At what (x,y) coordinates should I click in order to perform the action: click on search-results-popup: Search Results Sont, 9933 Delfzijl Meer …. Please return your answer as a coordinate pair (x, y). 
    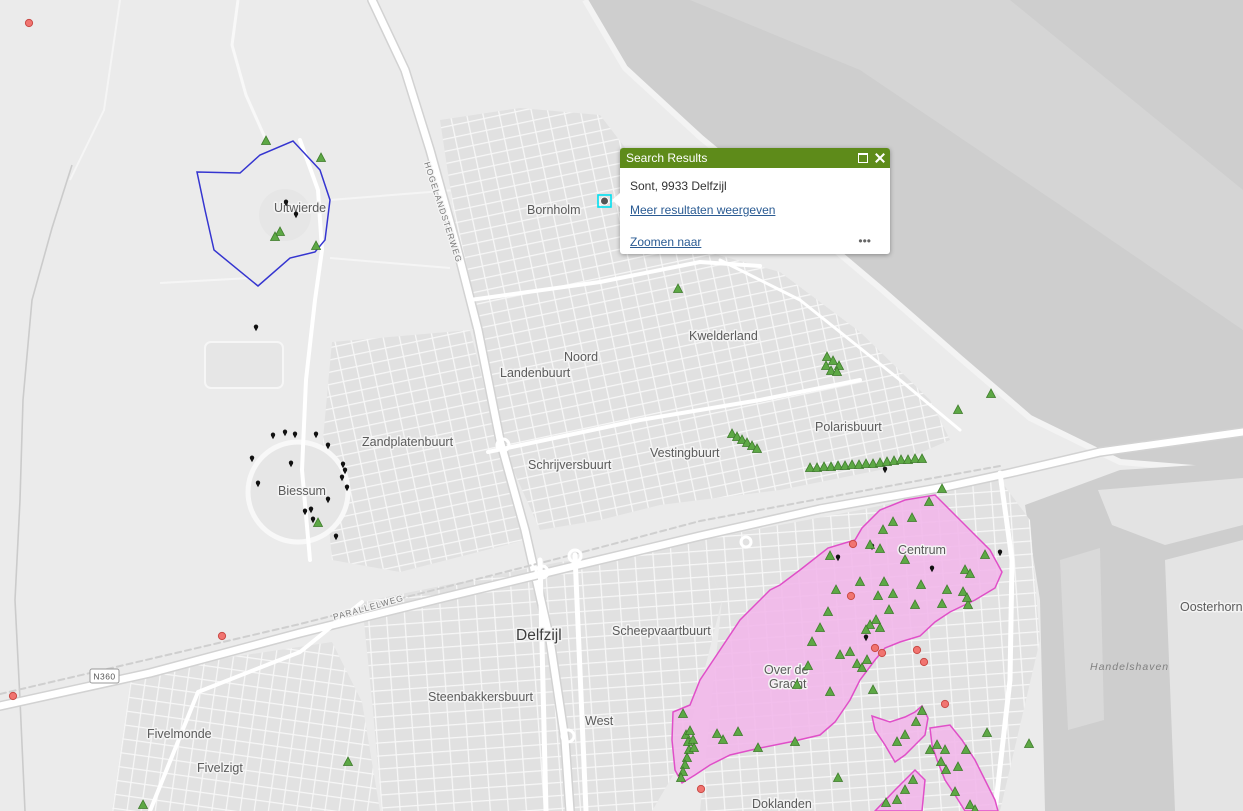
    Looking at the image, I should click on (751, 201).